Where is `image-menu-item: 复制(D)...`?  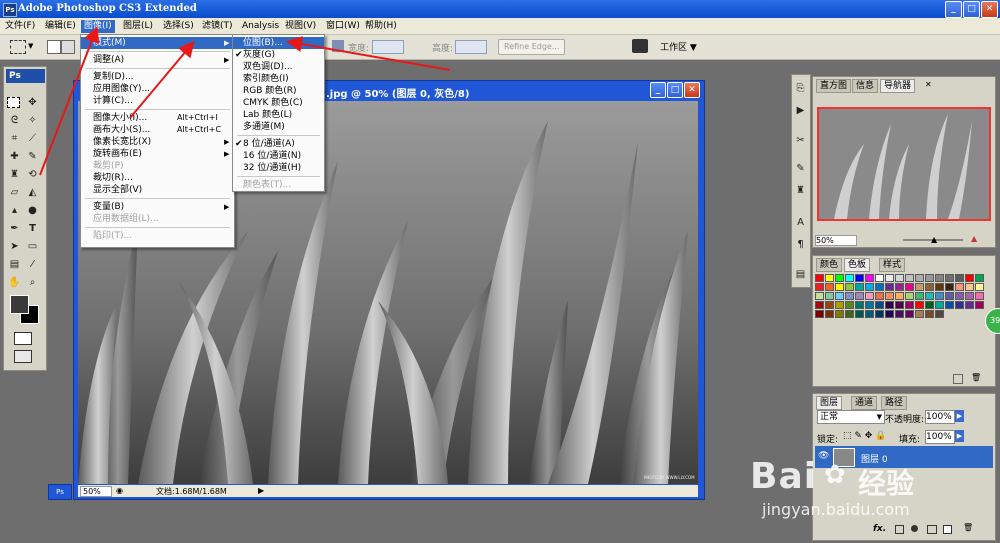 image-menu-item: 复制(D)... is located at coordinates (157, 77).